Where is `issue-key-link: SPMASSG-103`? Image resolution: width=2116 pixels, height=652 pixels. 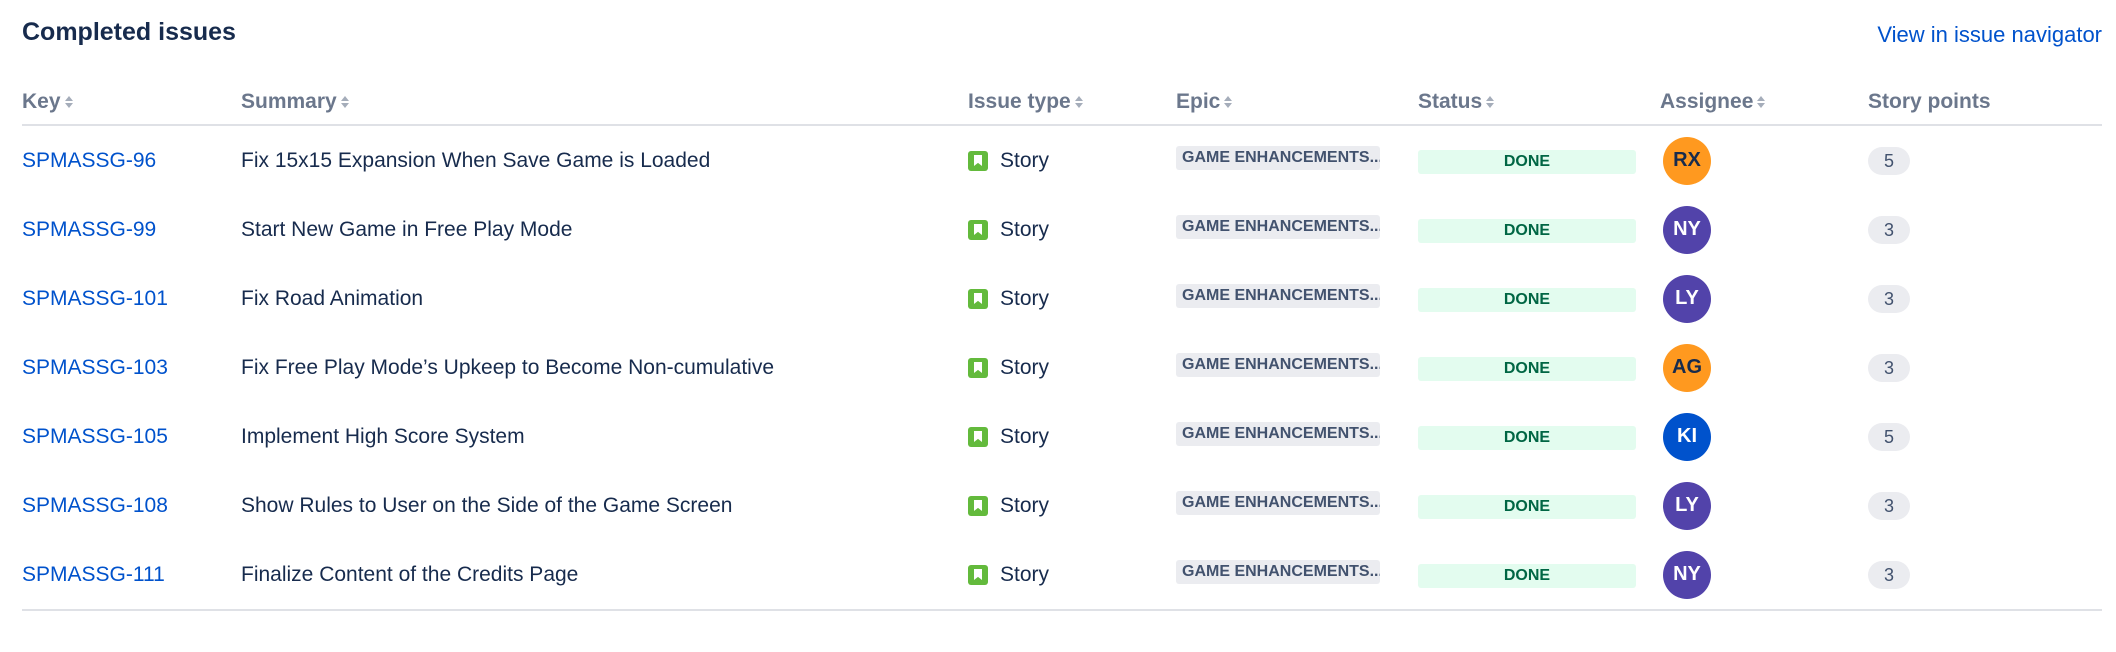 issue-key-link: SPMASSG-103 is located at coordinates (95, 367).